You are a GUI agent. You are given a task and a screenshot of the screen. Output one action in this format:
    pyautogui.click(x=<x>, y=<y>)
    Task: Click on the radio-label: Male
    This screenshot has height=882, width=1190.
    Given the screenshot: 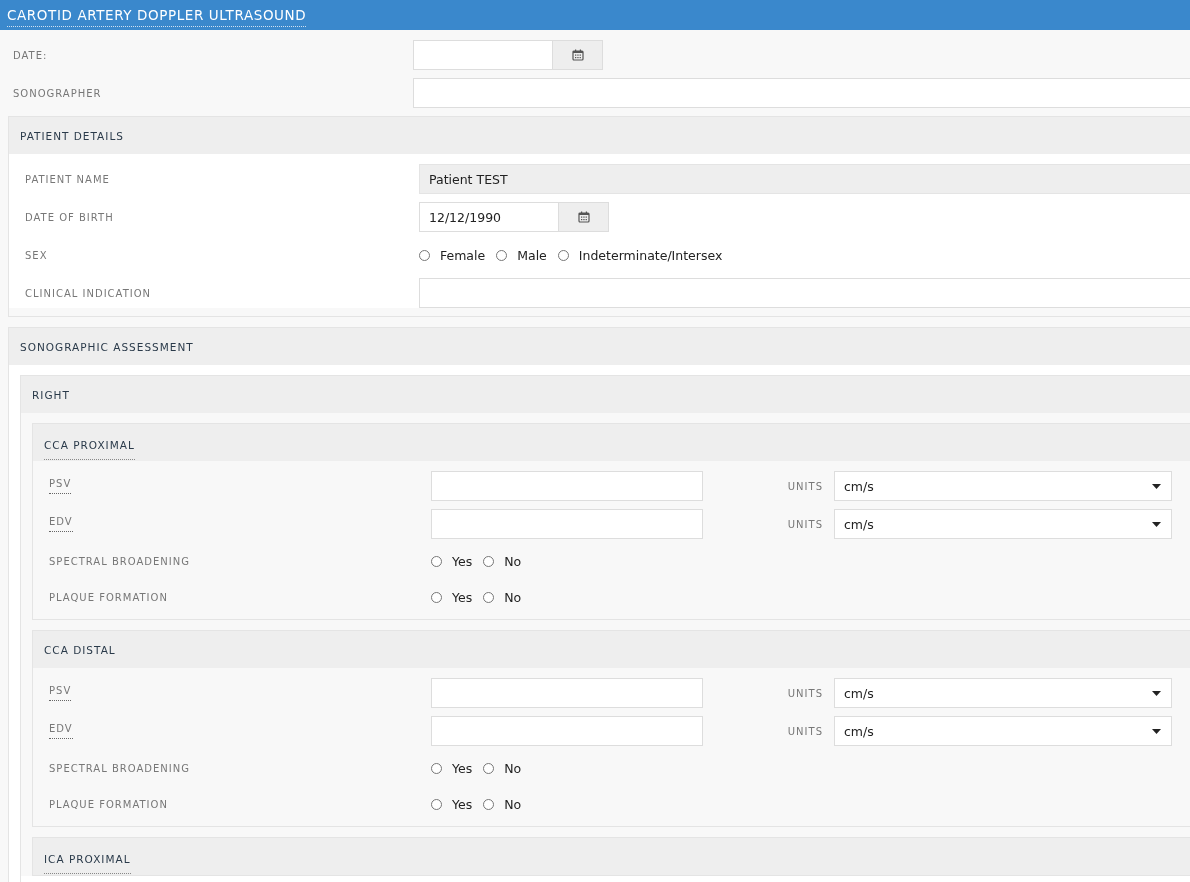 What is the action you would take?
    pyautogui.click(x=532, y=255)
    